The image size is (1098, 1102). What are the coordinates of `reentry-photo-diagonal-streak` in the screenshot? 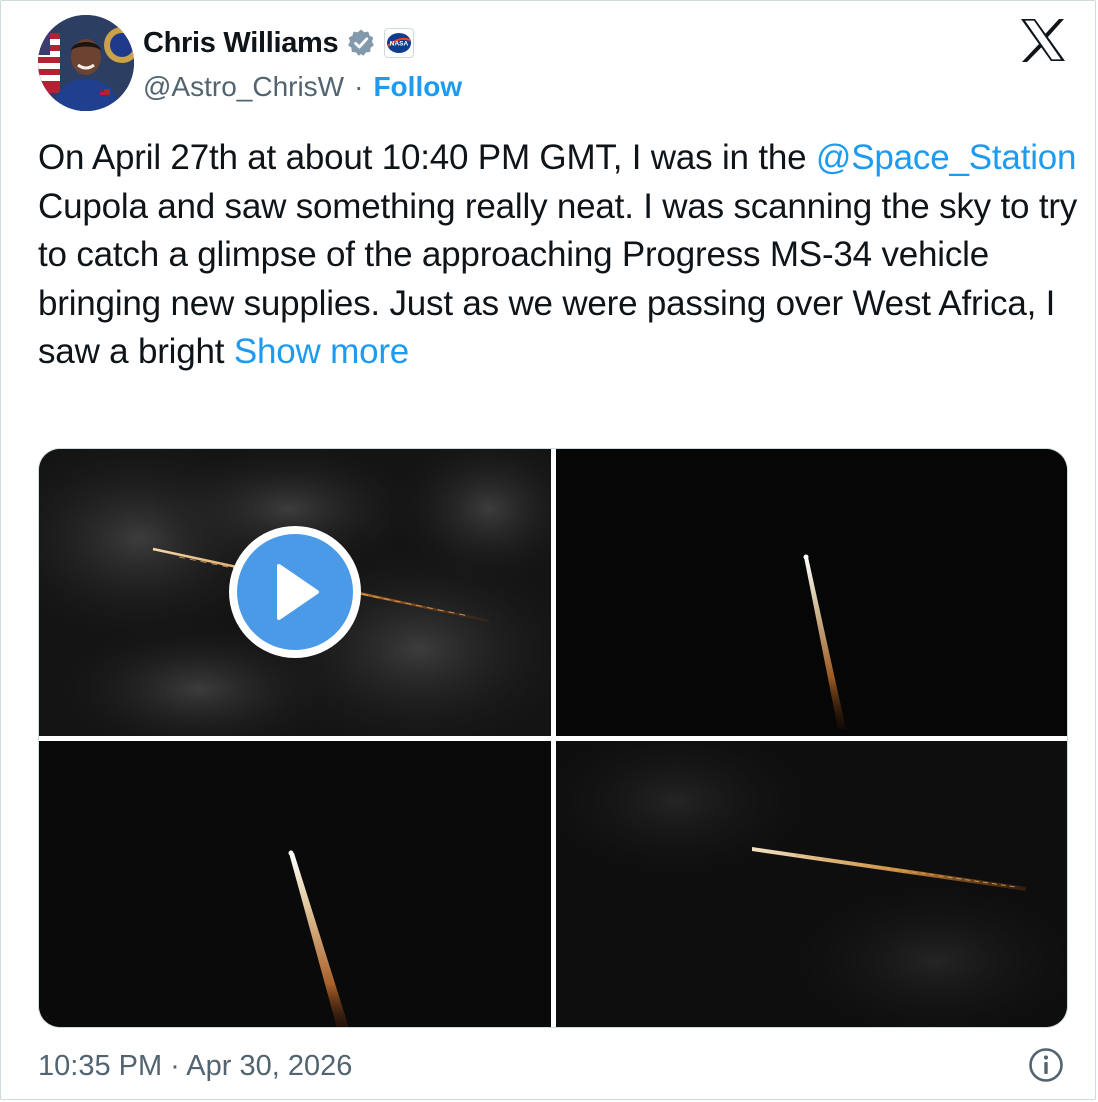 It's located at (295, 884).